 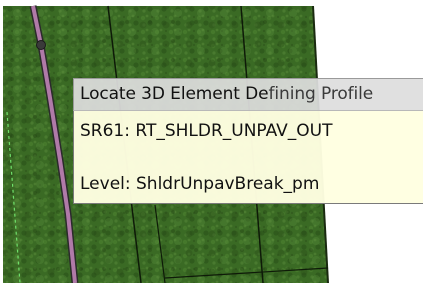 I want to click on command-prompt-bar: Locate 3D Element Defining Profile, so click(x=248, y=94).